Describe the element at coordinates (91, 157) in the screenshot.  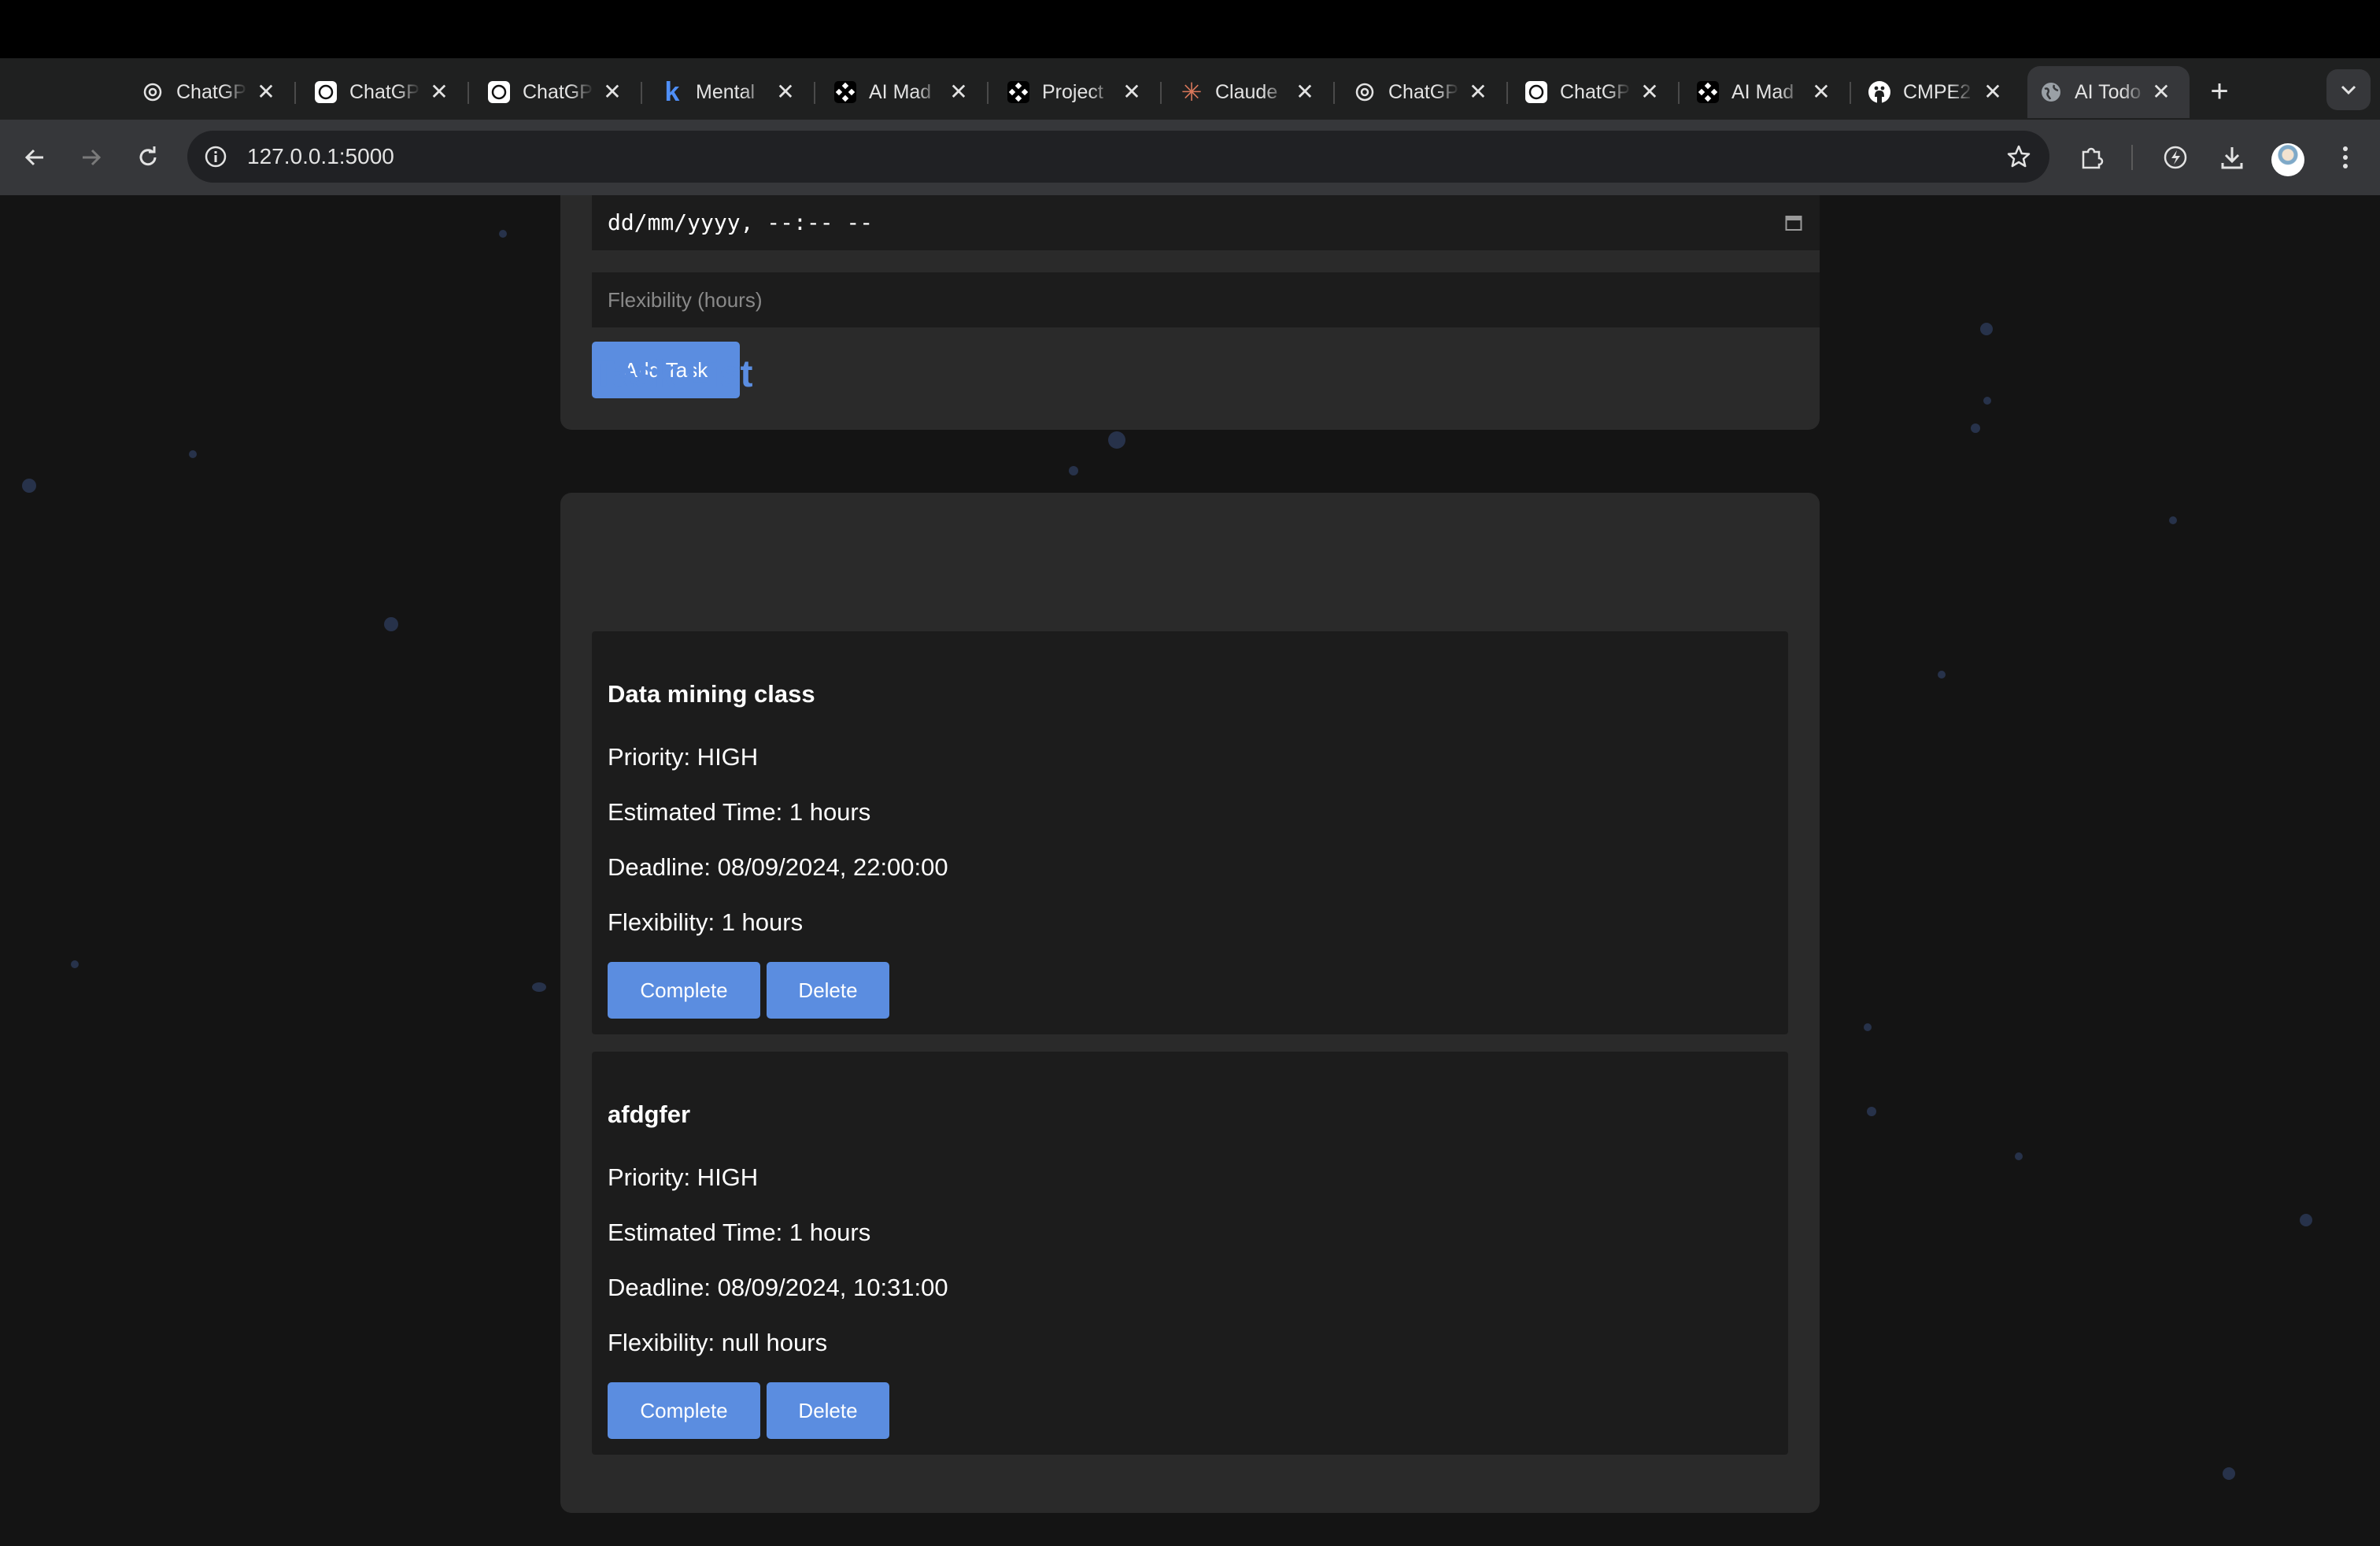
I see `forward-arrow-icon` at that location.